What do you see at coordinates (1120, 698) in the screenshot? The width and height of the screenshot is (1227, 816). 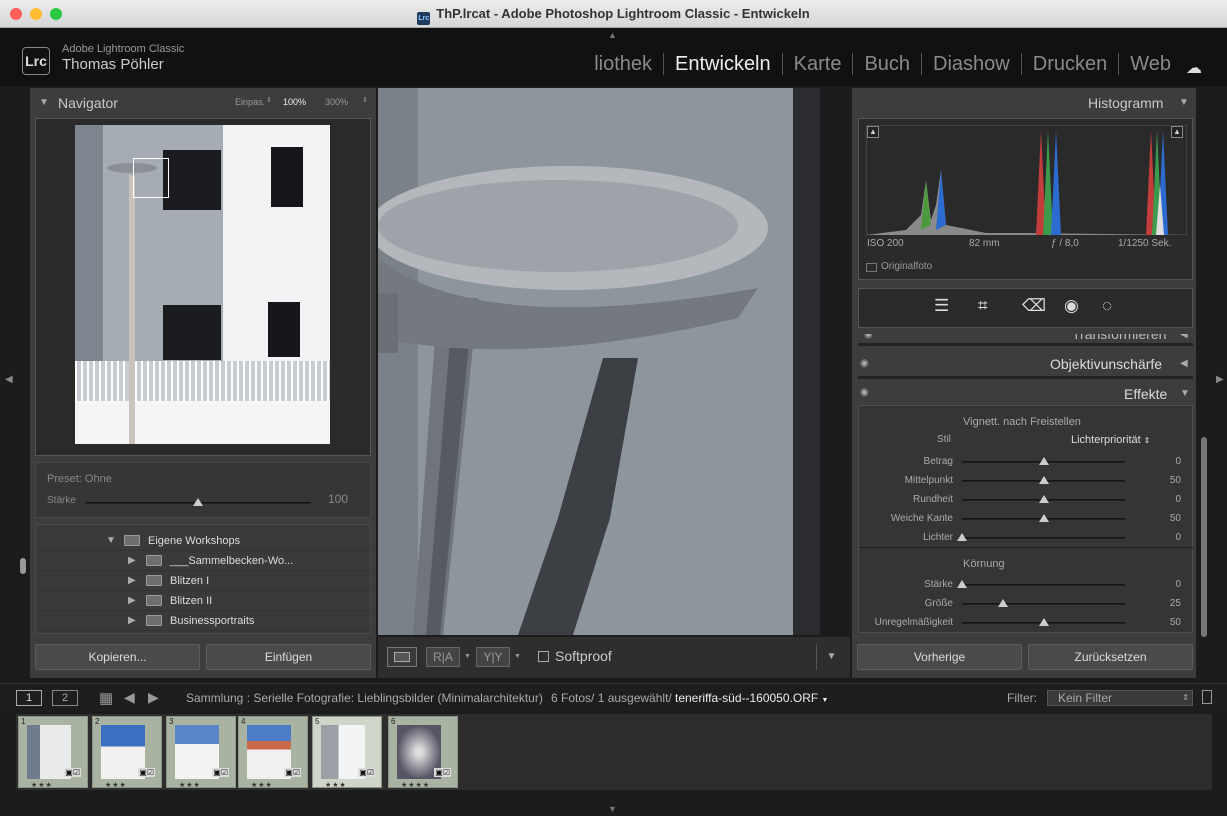 I see `filter-dropdown: Kein Filter ⇕` at bounding box center [1120, 698].